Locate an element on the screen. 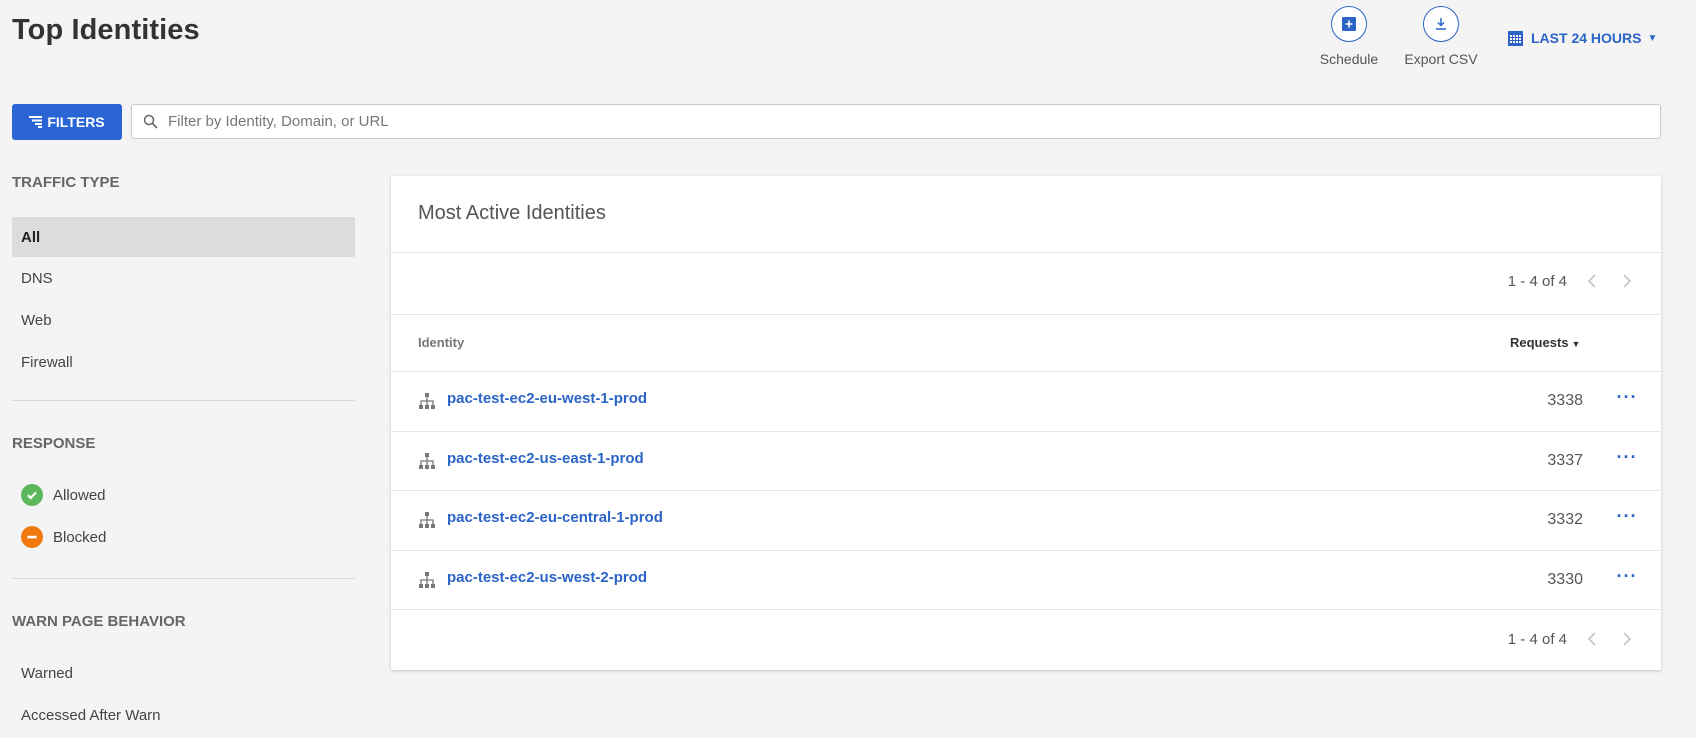 The height and width of the screenshot is (738, 1696). schedule-button: Schedule is located at coordinates (1349, 36).